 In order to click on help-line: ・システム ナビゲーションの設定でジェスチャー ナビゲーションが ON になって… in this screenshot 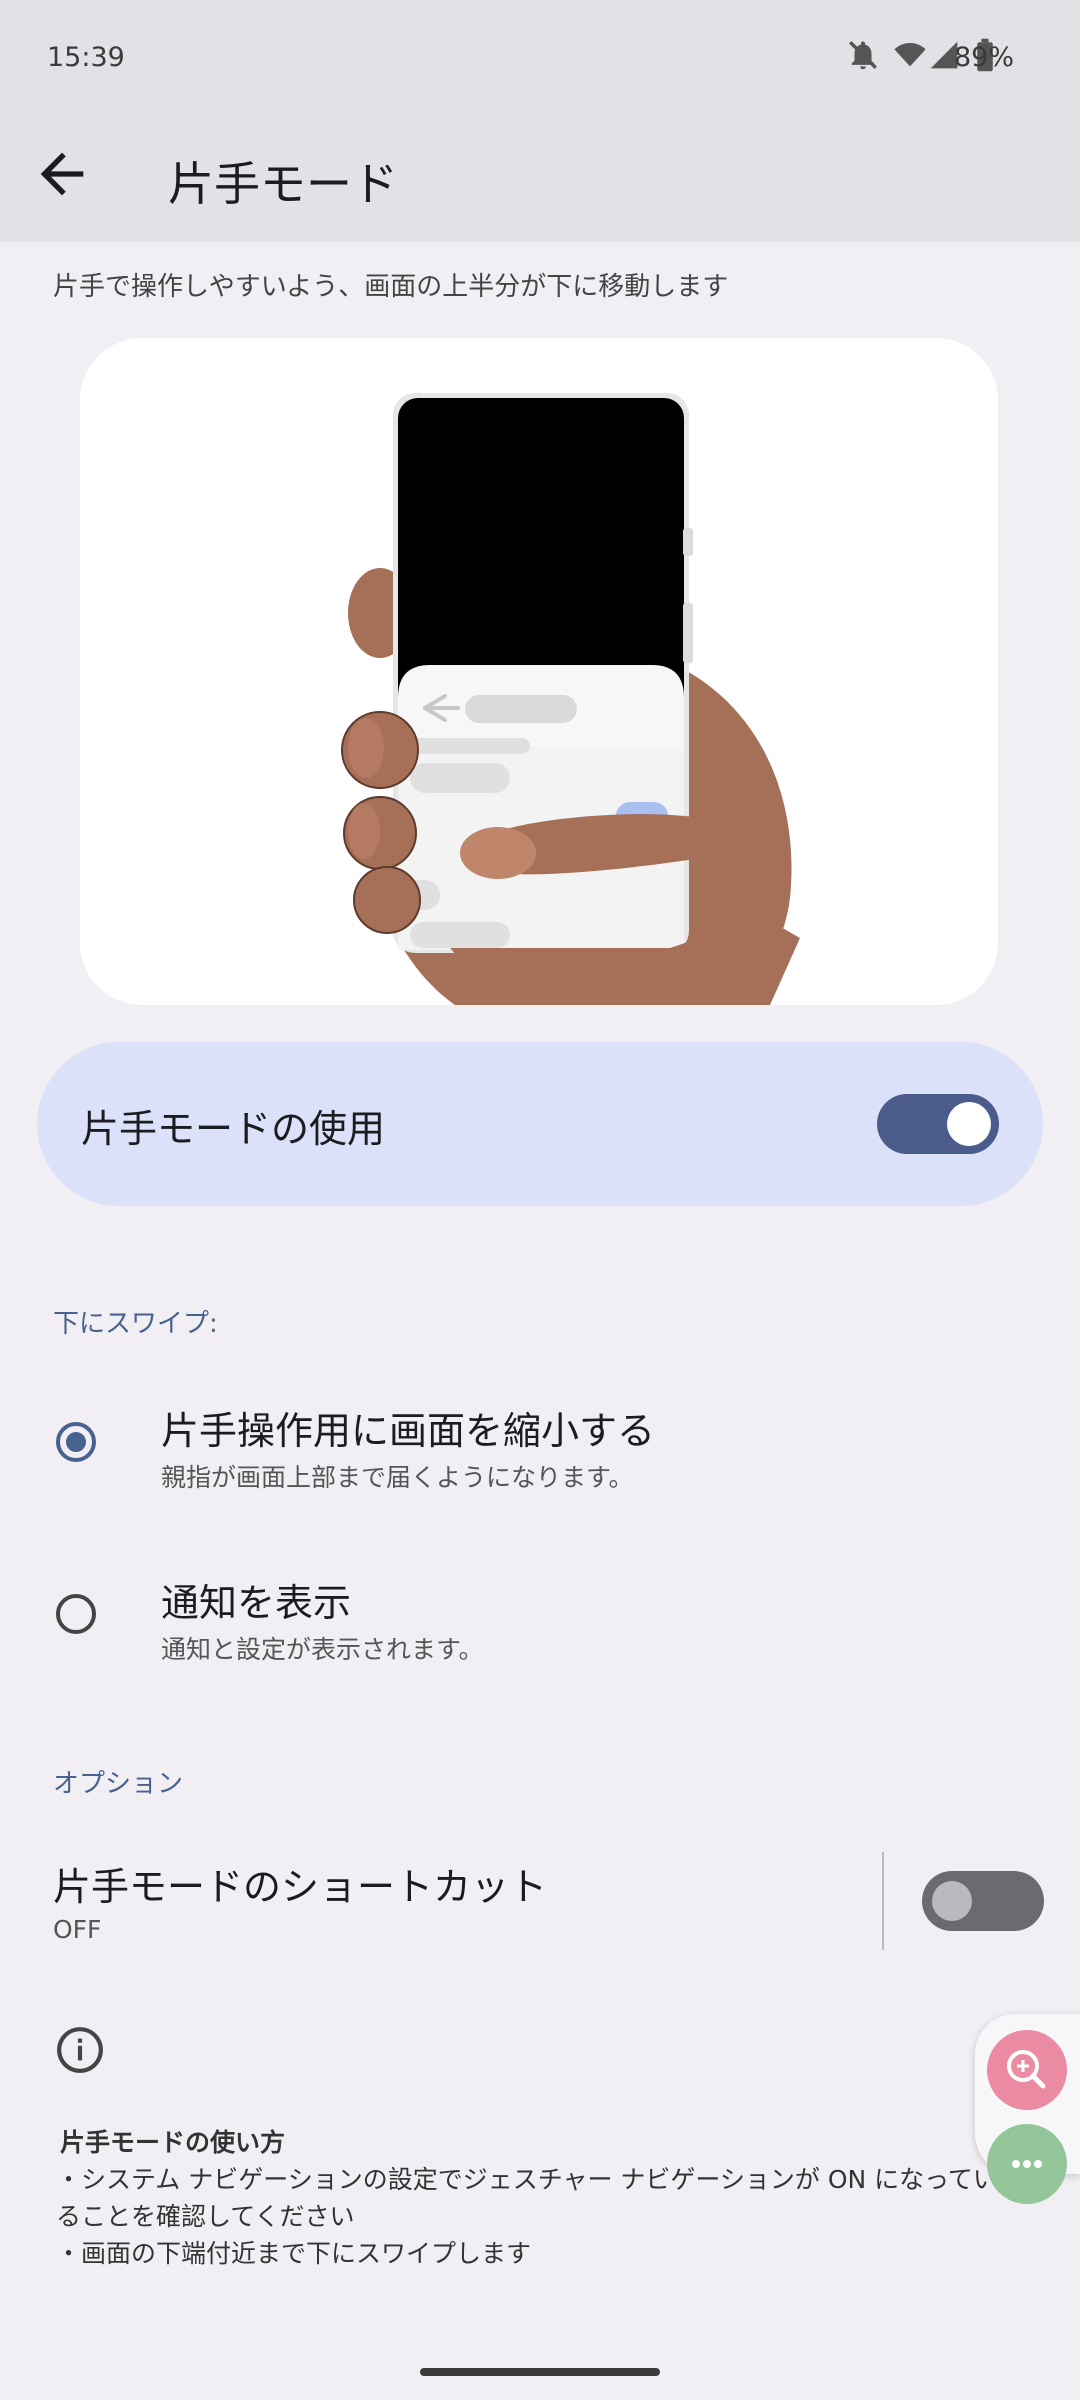, I will do `click(527, 2179)`.